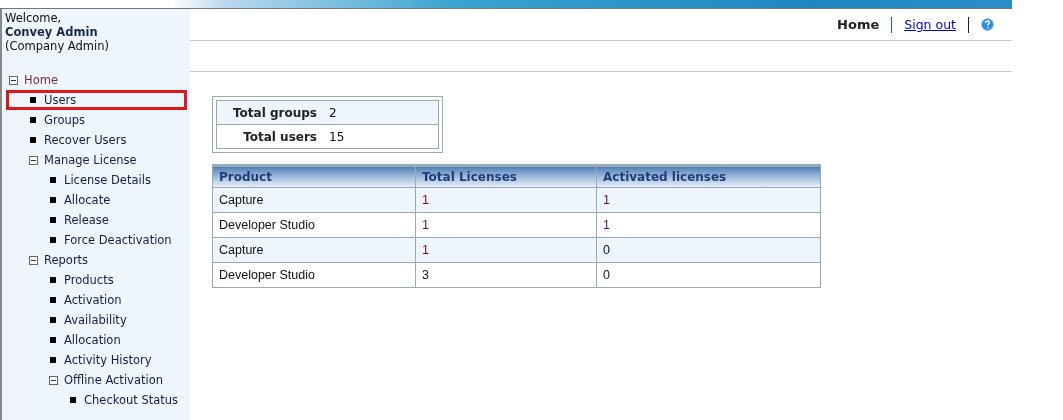 This screenshot has height=420, width=1063. I want to click on summary-value: 15, so click(337, 136).